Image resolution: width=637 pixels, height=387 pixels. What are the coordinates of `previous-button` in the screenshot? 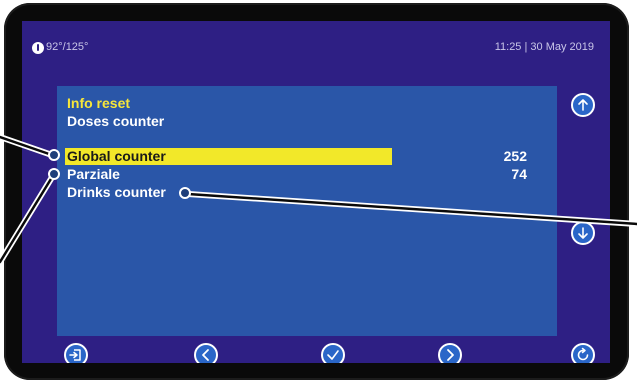 It's located at (206, 353).